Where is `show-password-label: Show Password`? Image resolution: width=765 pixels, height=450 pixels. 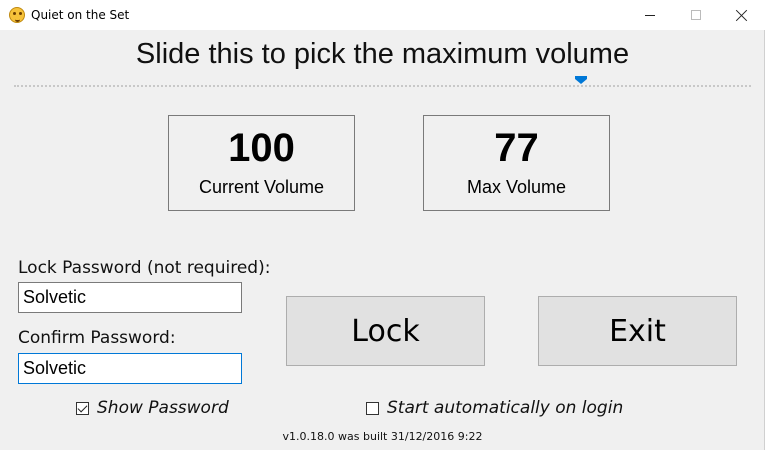
show-password-label: Show Password is located at coordinates (163, 408).